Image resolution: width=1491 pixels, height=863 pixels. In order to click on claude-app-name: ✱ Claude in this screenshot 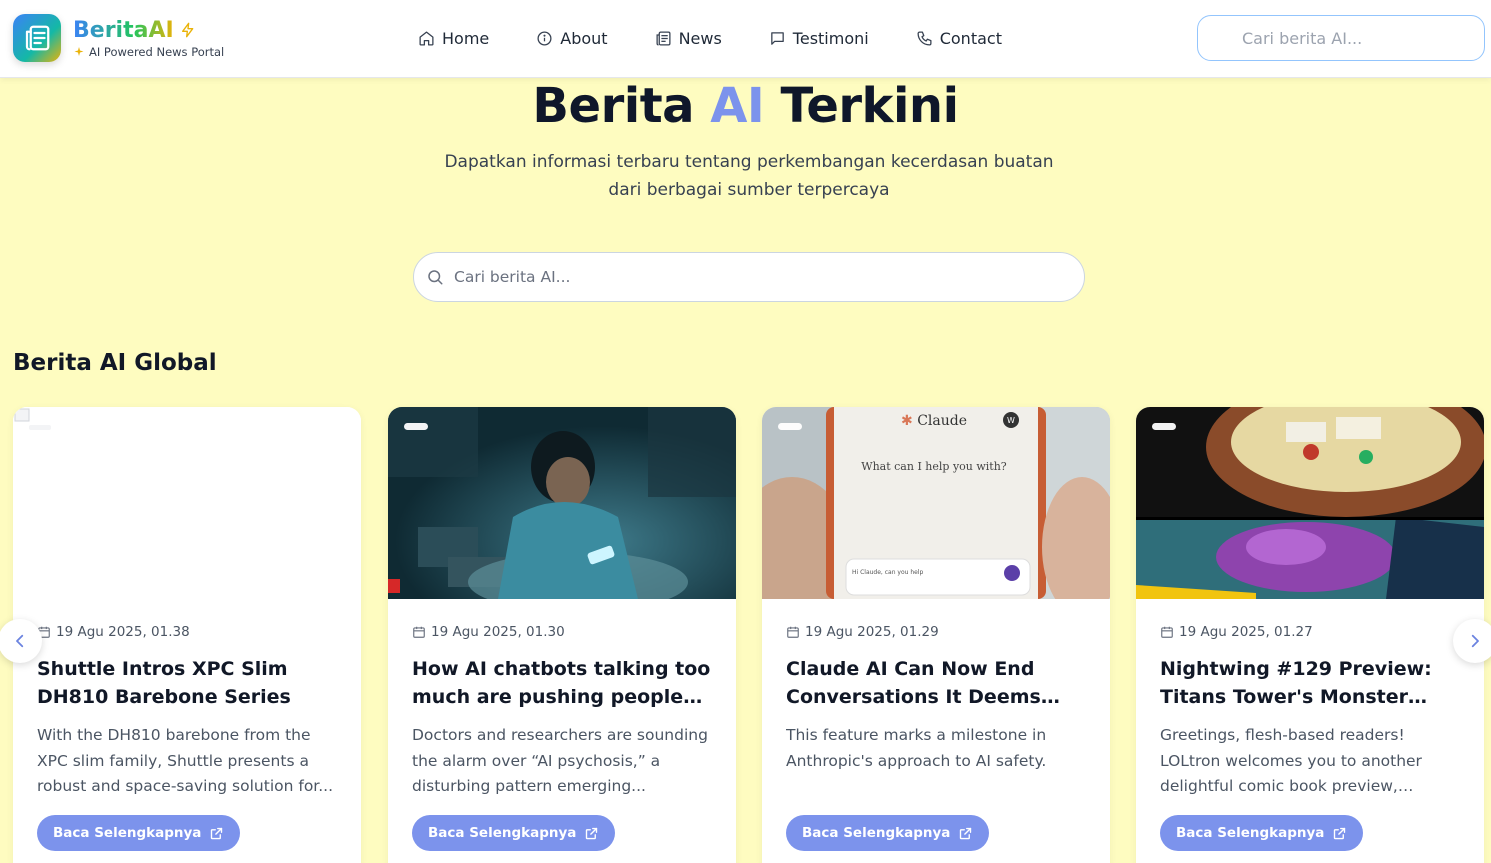, I will do `click(934, 421)`.